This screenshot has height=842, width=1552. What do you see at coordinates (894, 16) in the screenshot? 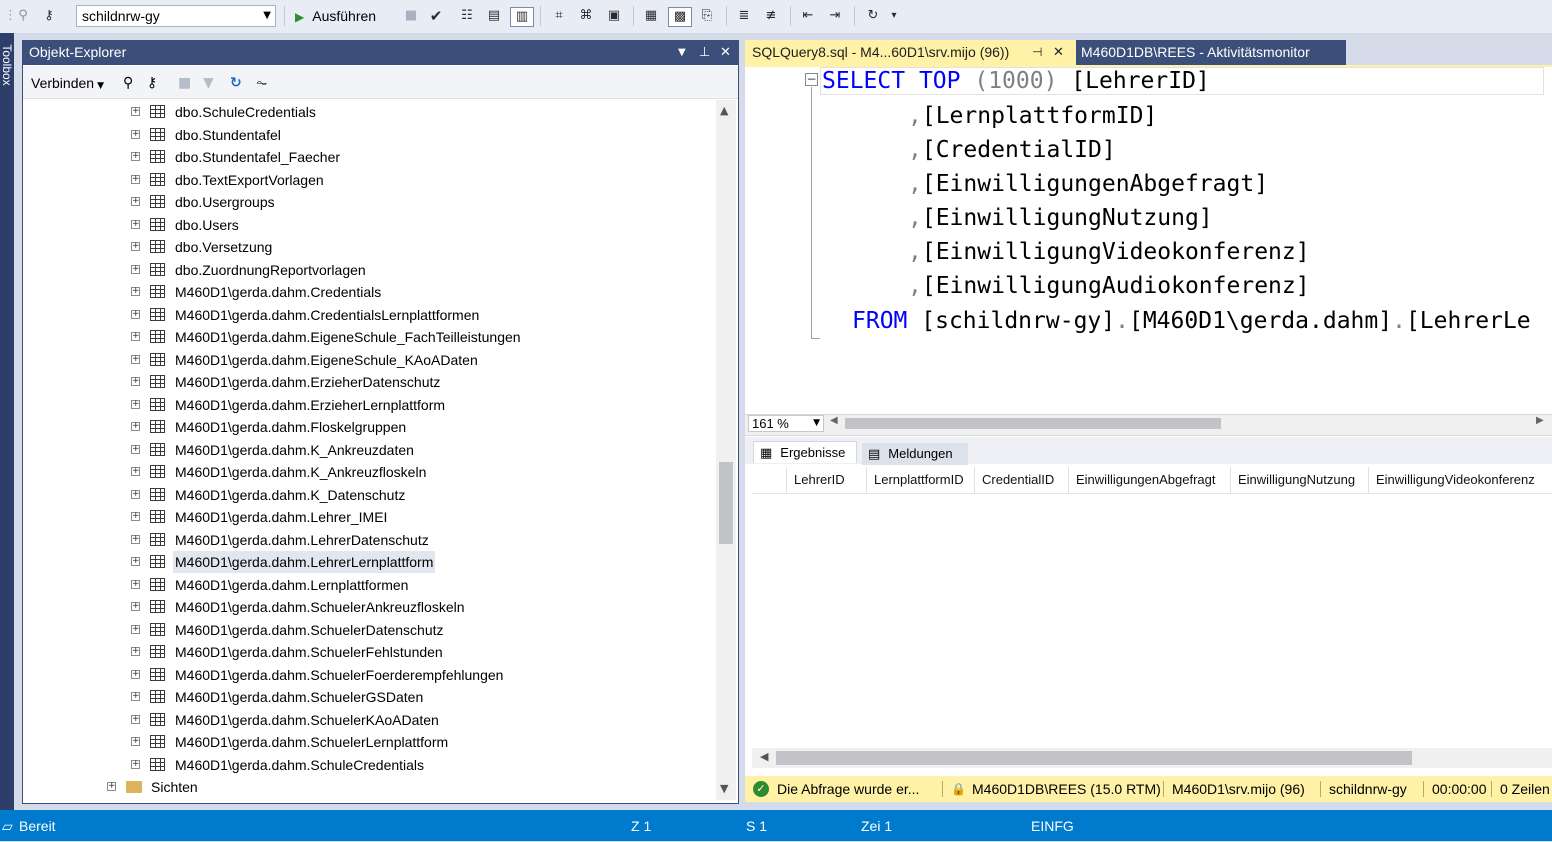
I see `toolbar-overflow-icon: ▾` at bounding box center [894, 16].